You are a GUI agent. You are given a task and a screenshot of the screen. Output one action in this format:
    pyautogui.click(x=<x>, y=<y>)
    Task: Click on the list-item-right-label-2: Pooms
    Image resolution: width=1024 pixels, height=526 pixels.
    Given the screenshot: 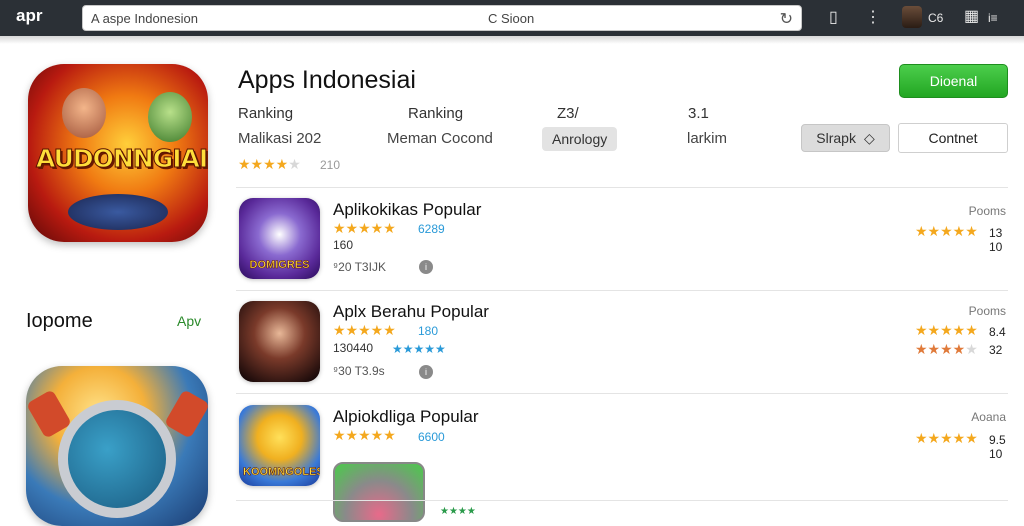 What is the action you would take?
    pyautogui.click(x=987, y=311)
    